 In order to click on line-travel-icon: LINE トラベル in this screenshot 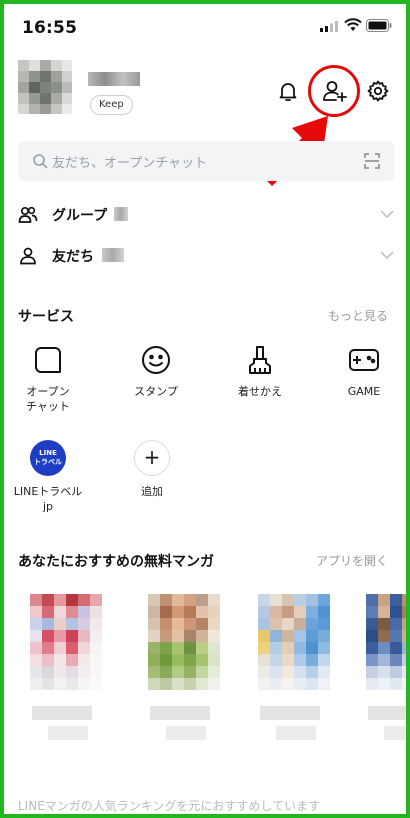, I will do `click(48, 458)`.